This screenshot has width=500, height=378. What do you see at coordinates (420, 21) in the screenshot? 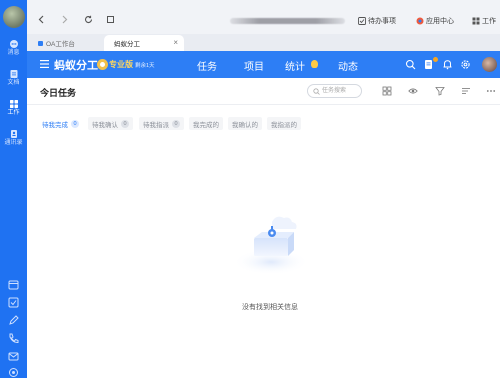
I see `app-center-icon` at bounding box center [420, 21].